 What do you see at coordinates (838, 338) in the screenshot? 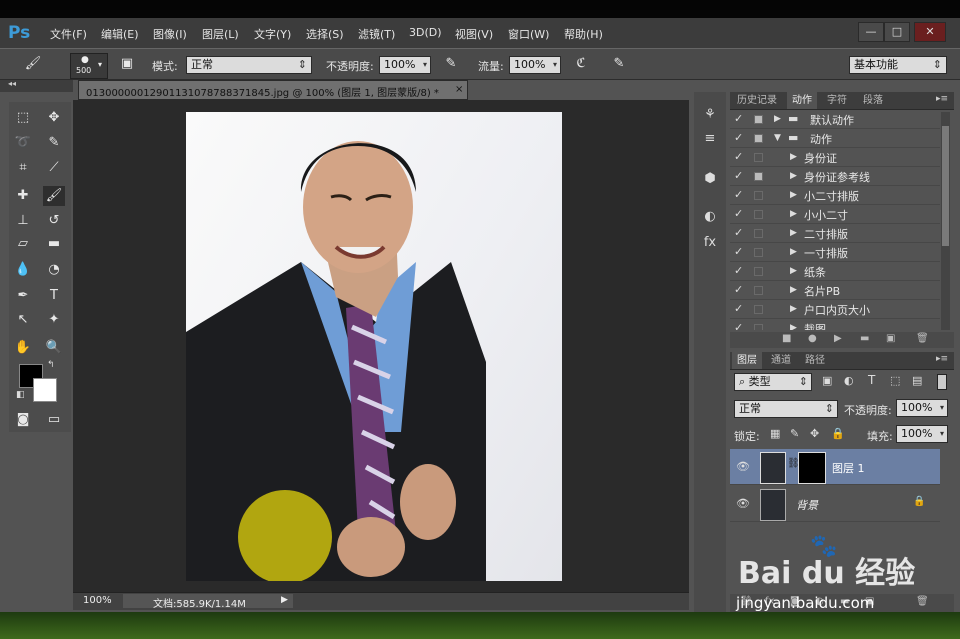
I see `play-icon: ▶` at bounding box center [838, 338].